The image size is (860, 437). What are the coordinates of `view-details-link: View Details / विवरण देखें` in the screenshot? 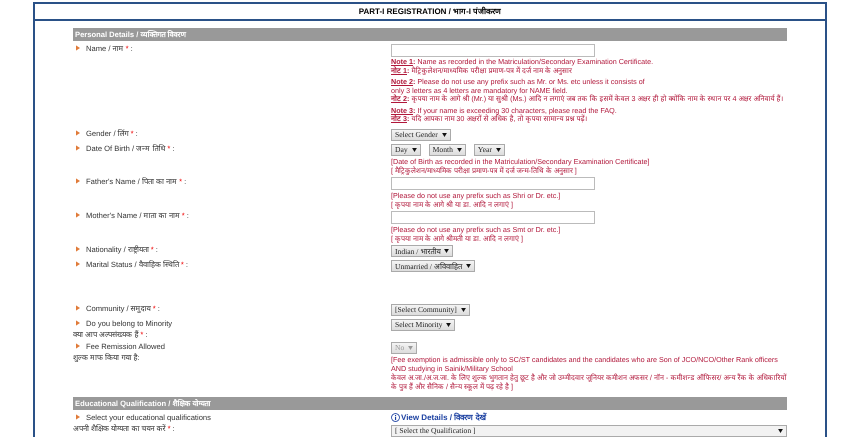 It's located at (438, 418).